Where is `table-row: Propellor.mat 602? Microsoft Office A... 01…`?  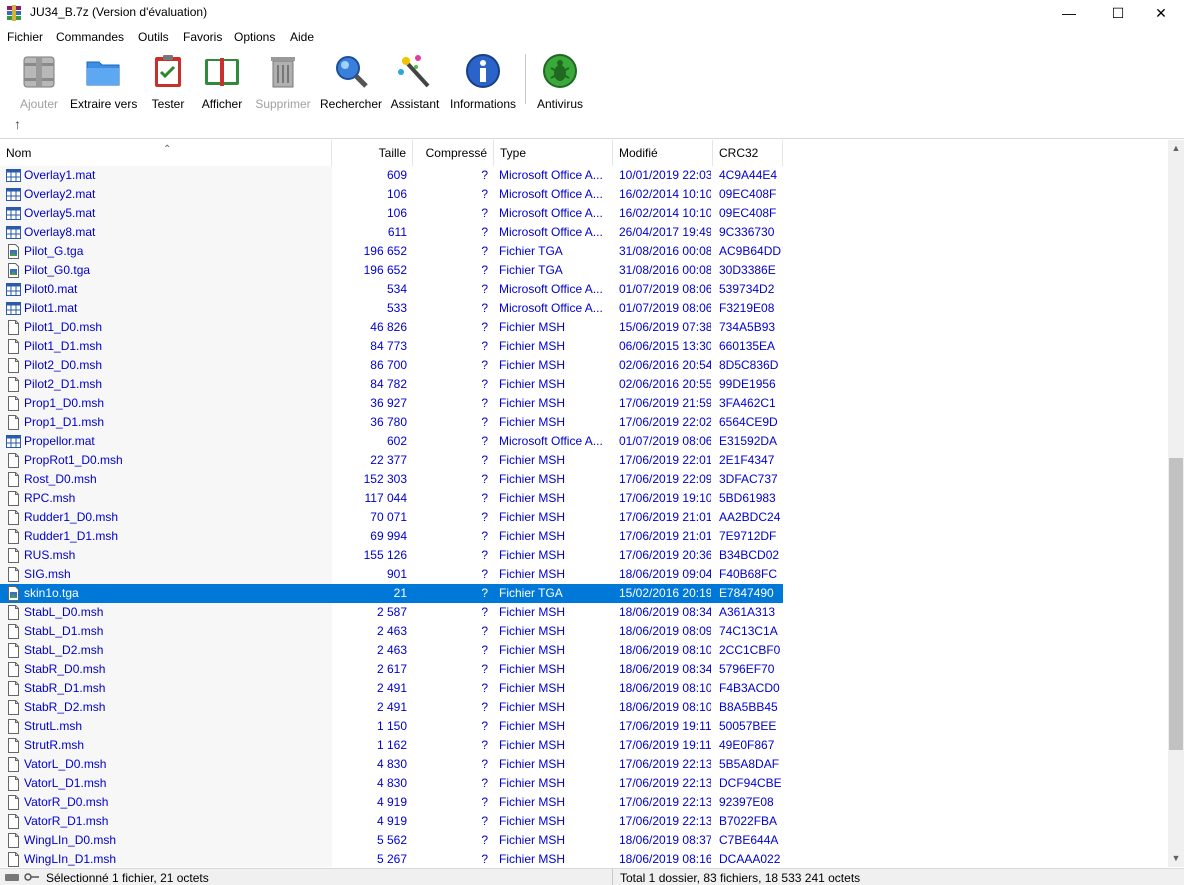
table-row: Propellor.mat 602? Microsoft Office A... 01… is located at coordinates (391, 441).